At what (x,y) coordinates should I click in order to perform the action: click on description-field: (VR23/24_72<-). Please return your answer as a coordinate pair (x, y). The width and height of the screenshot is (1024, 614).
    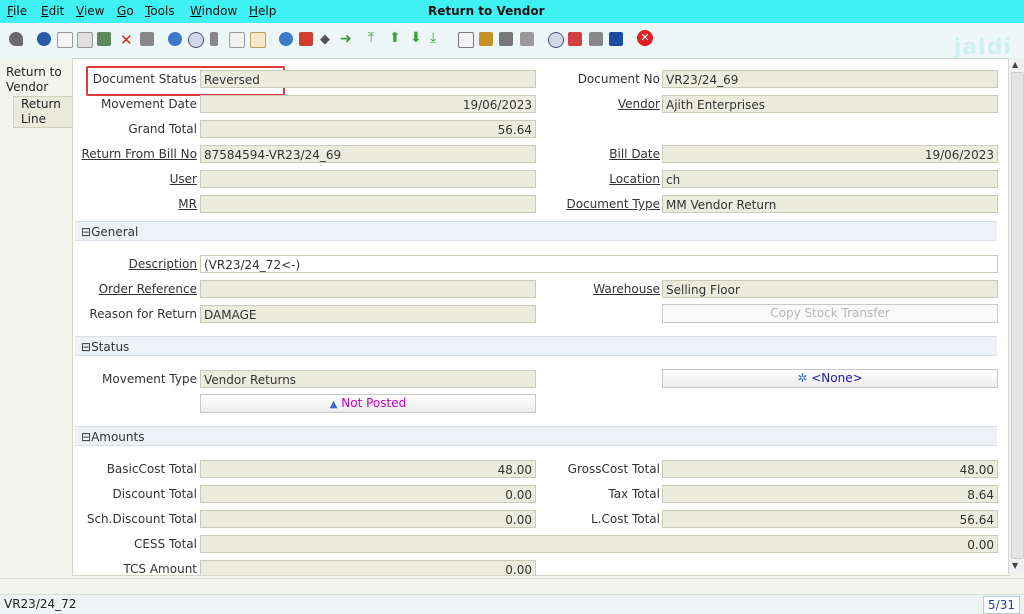
    Looking at the image, I should click on (599, 264).